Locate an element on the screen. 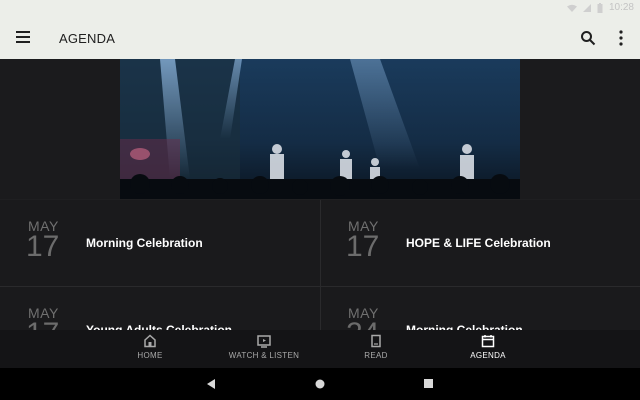  nav-home: HOME is located at coordinates (150, 350).